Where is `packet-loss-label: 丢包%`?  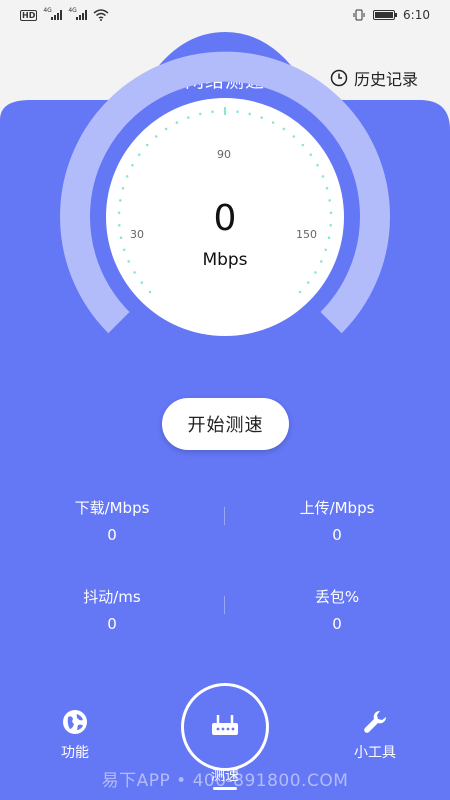 packet-loss-label: 丢包% is located at coordinates (337, 597).